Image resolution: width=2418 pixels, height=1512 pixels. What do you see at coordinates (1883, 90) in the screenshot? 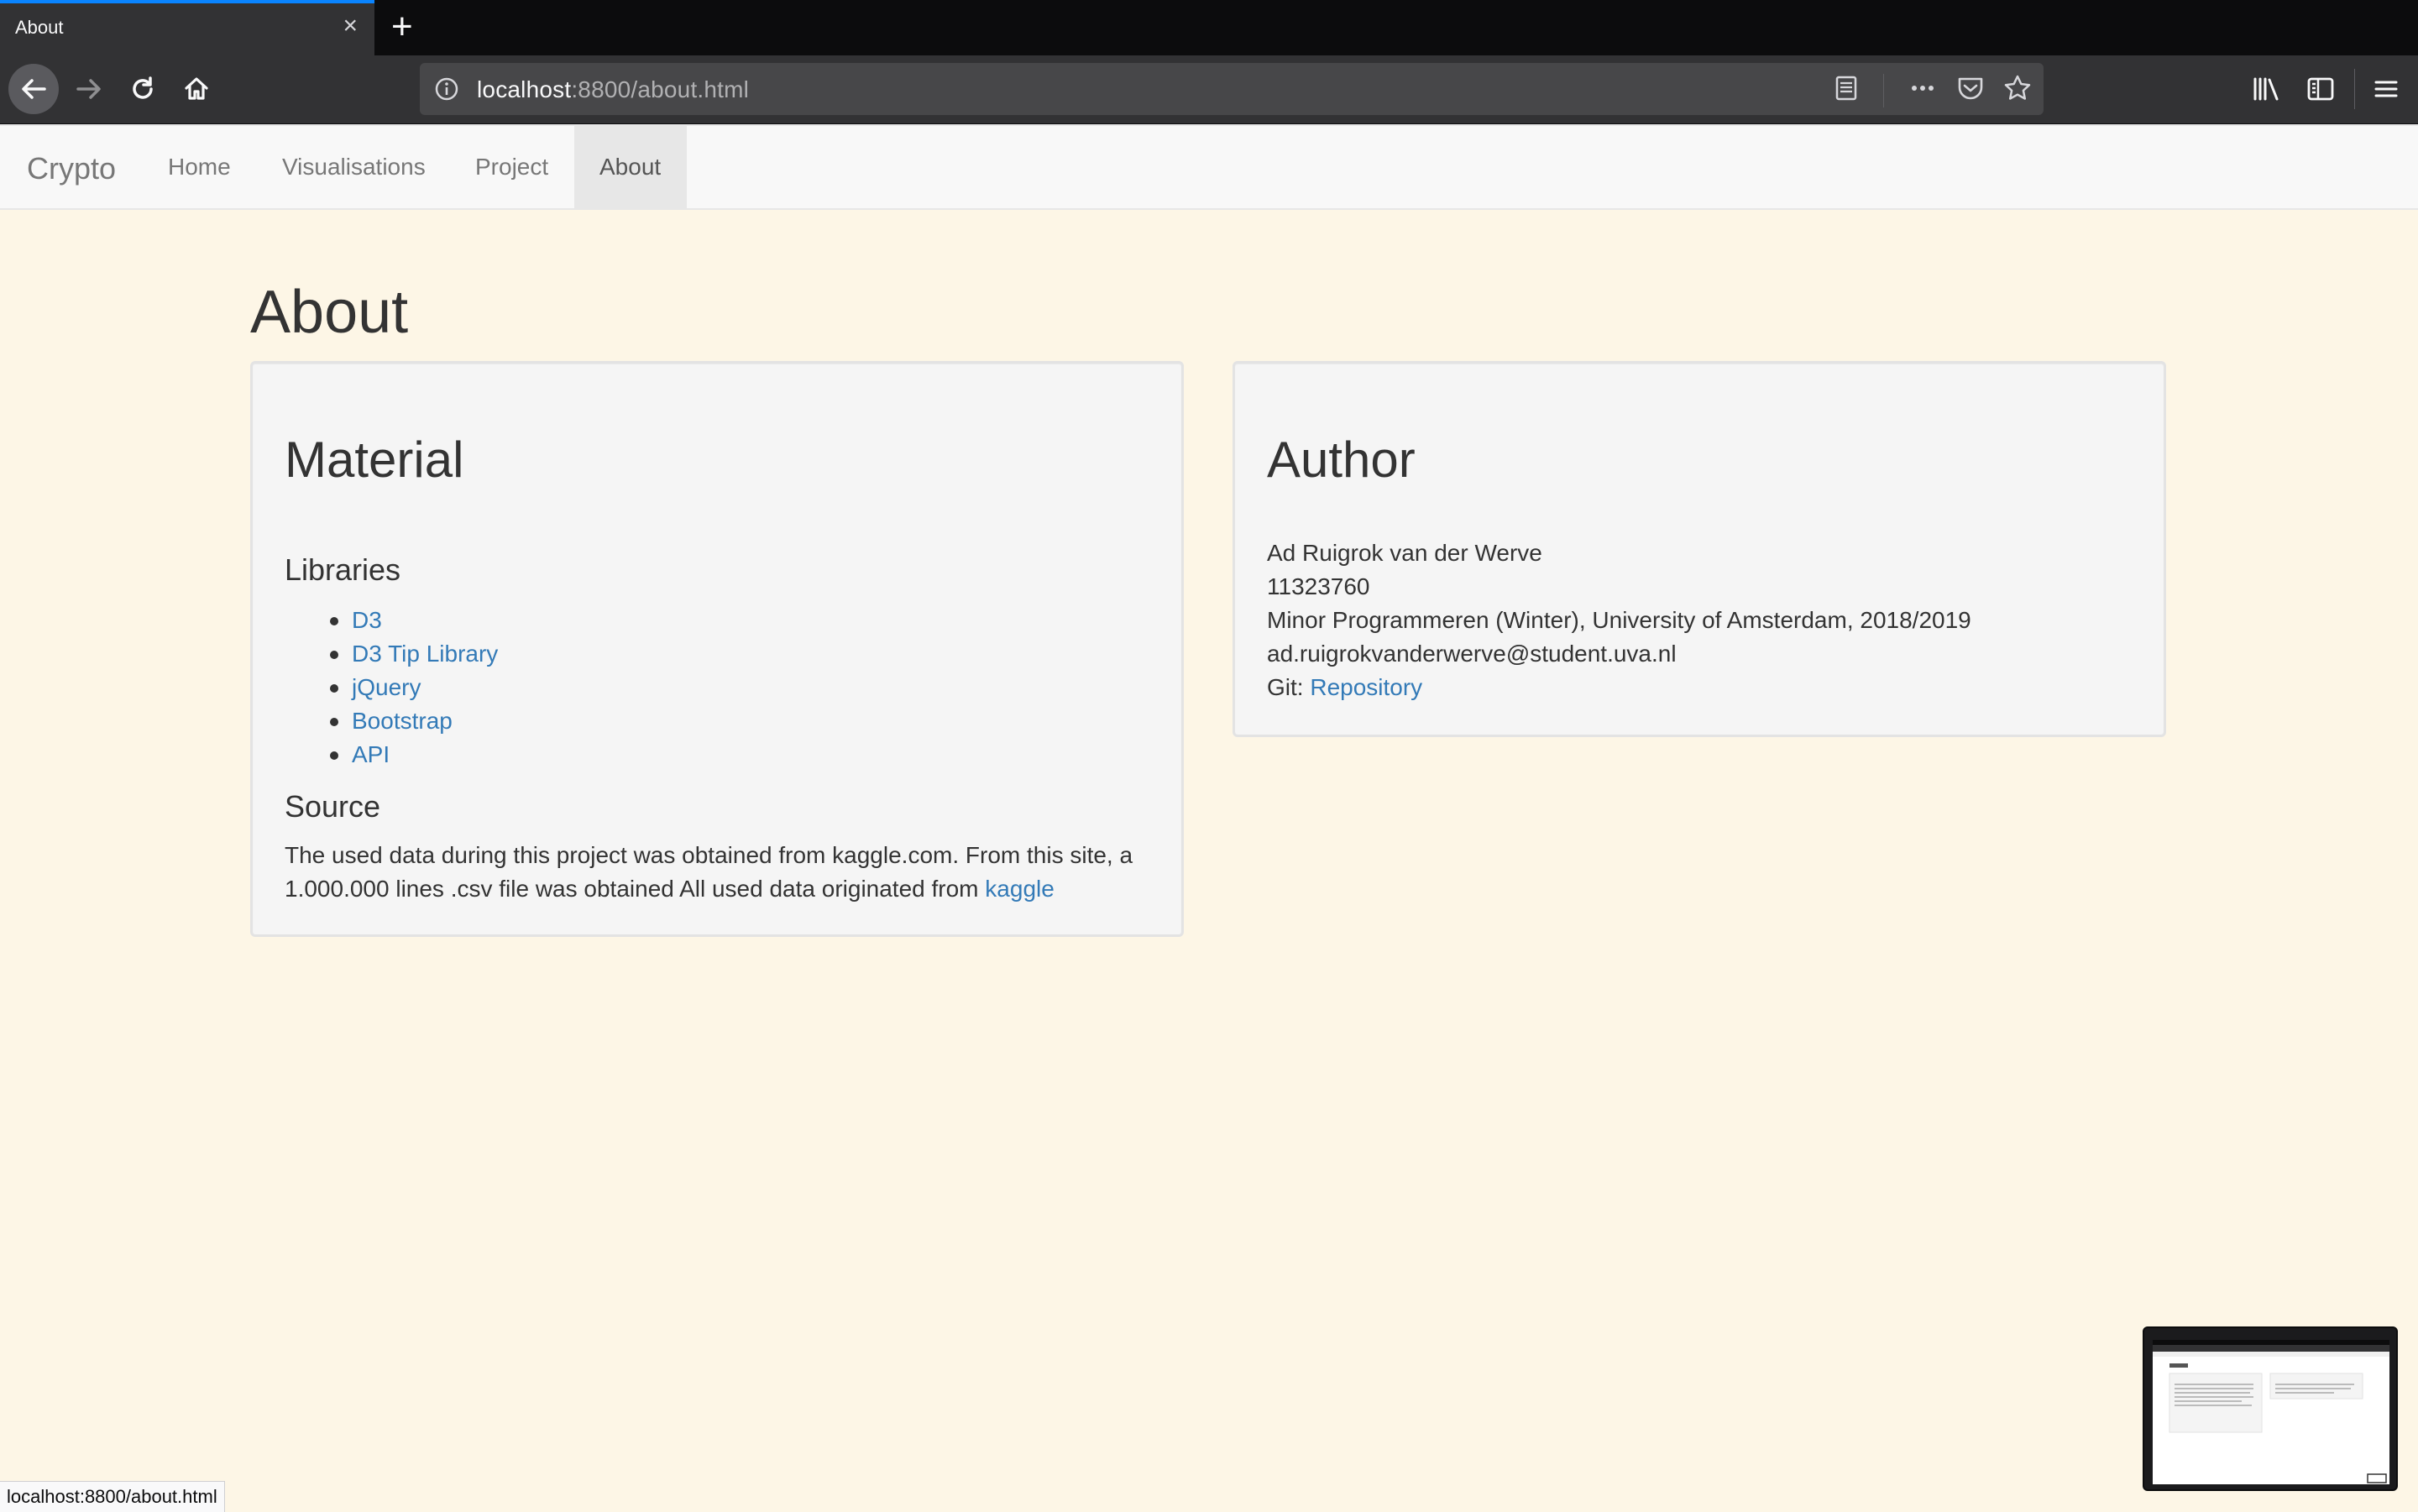
I see `url-separator` at bounding box center [1883, 90].